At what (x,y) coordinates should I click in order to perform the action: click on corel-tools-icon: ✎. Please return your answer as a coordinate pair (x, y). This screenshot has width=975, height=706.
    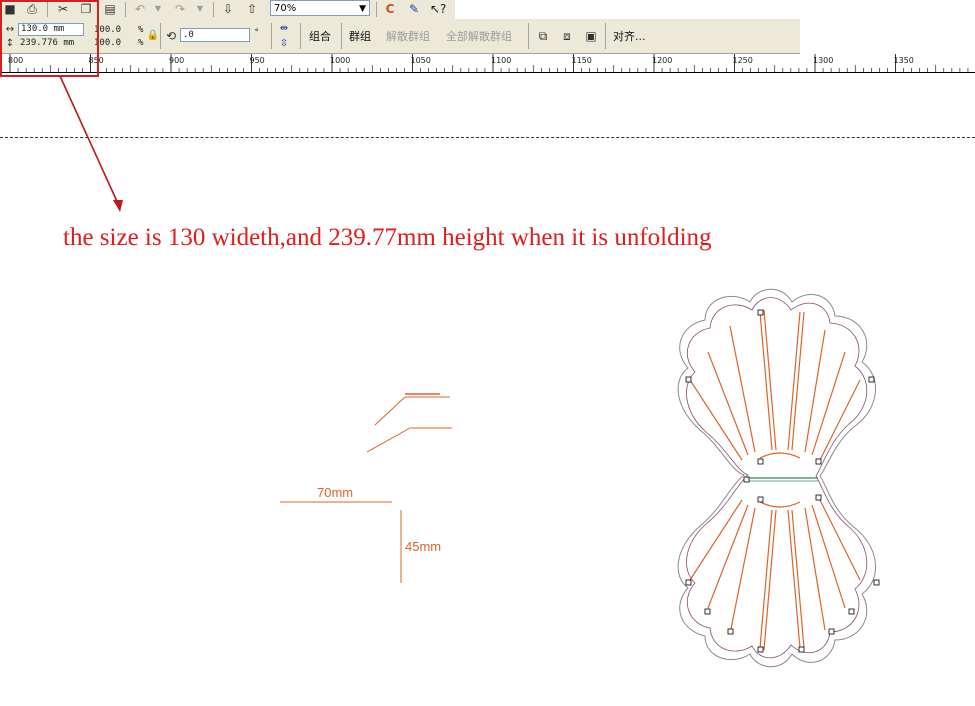
    Looking at the image, I should click on (414, 9).